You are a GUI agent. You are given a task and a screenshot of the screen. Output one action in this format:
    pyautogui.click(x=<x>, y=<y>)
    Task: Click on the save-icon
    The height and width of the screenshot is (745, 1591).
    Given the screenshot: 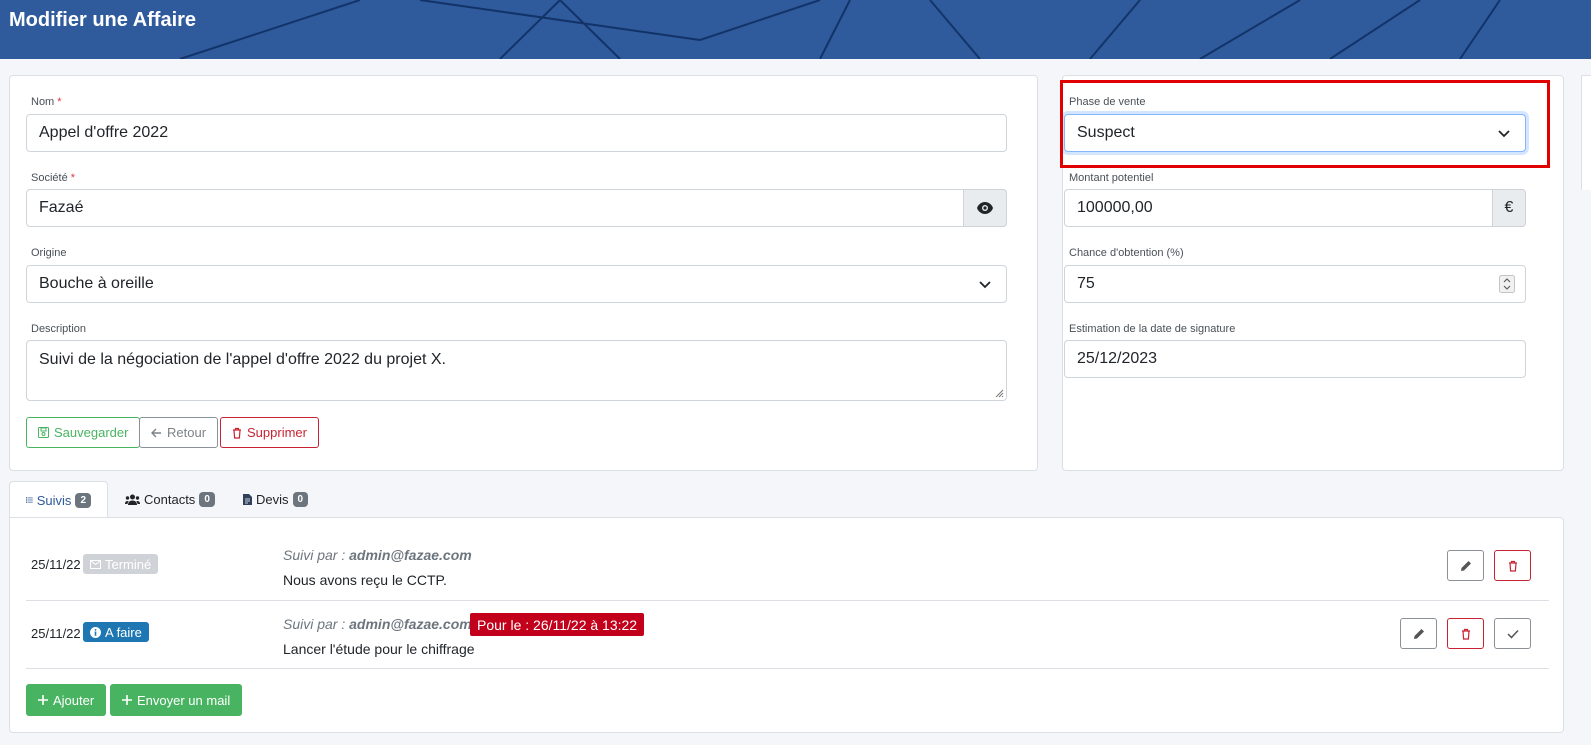 What is the action you would take?
    pyautogui.click(x=43, y=432)
    